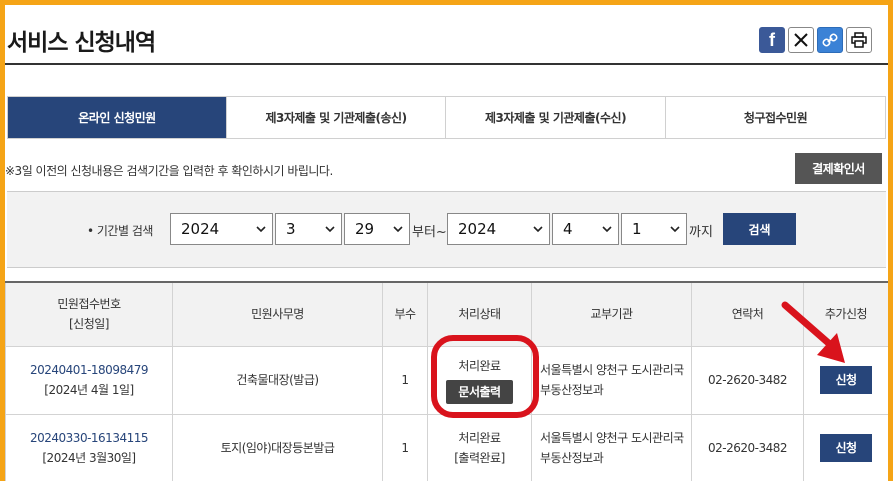  Describe the element at coordinates (838, 168) in the screenshot. I see `payment-confirm-button: 결제확인서` at that location.